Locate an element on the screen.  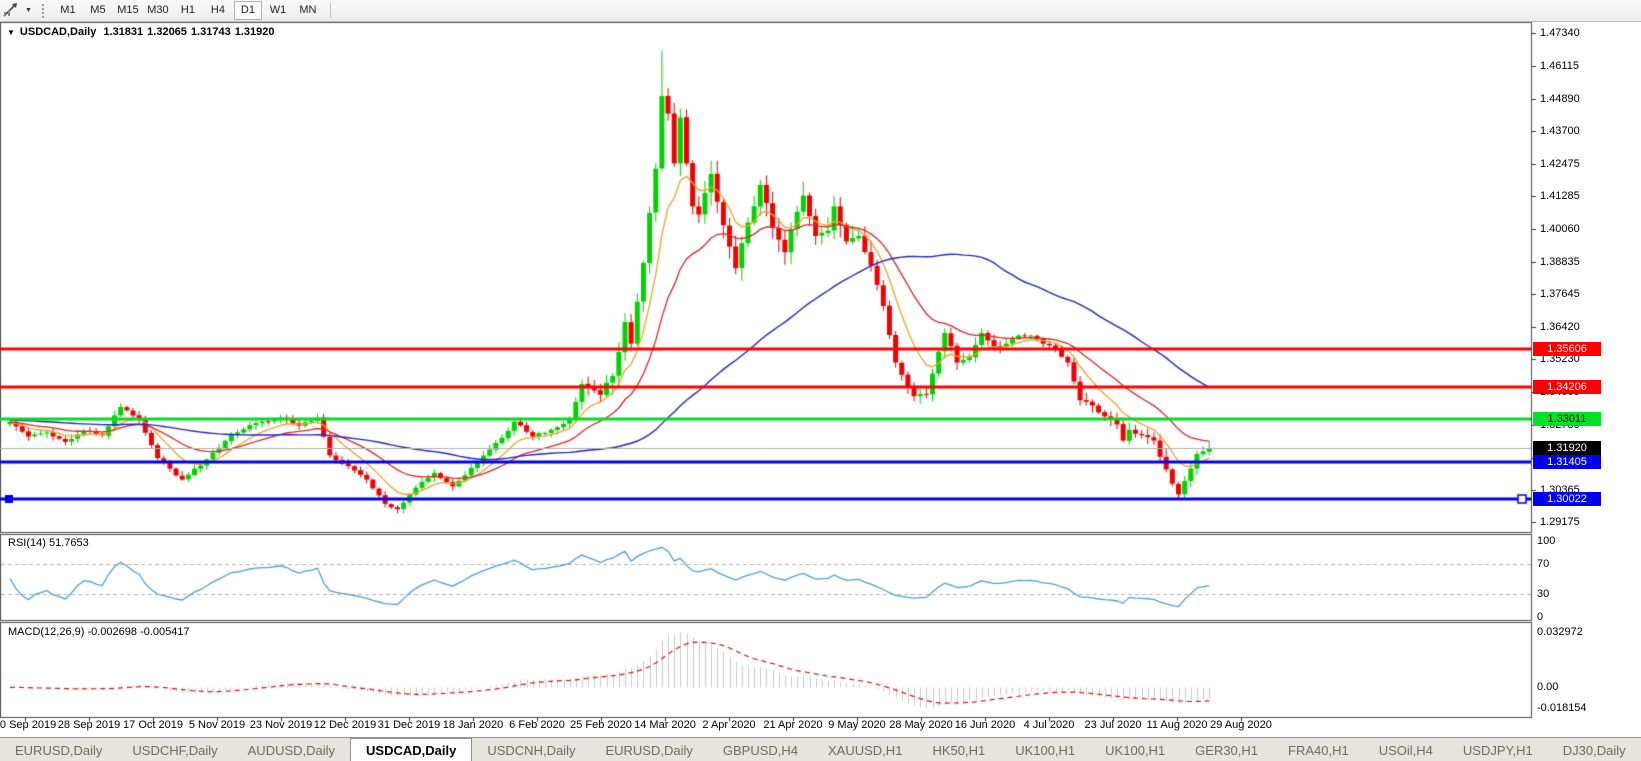
chart-tab-XAUUSD-H1: XAUUSD,H1 is located at coordinates (865, 749).